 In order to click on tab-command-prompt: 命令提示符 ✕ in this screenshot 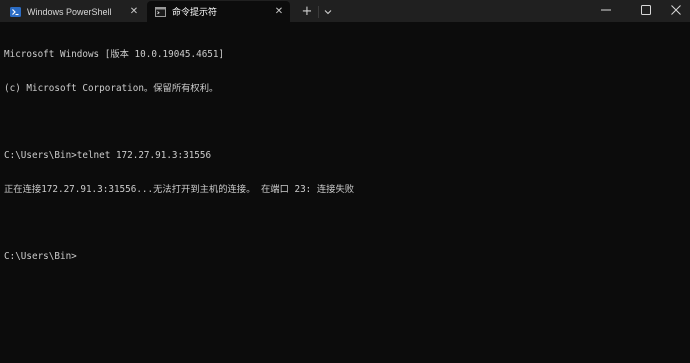, I will do `click(218, 11)`.